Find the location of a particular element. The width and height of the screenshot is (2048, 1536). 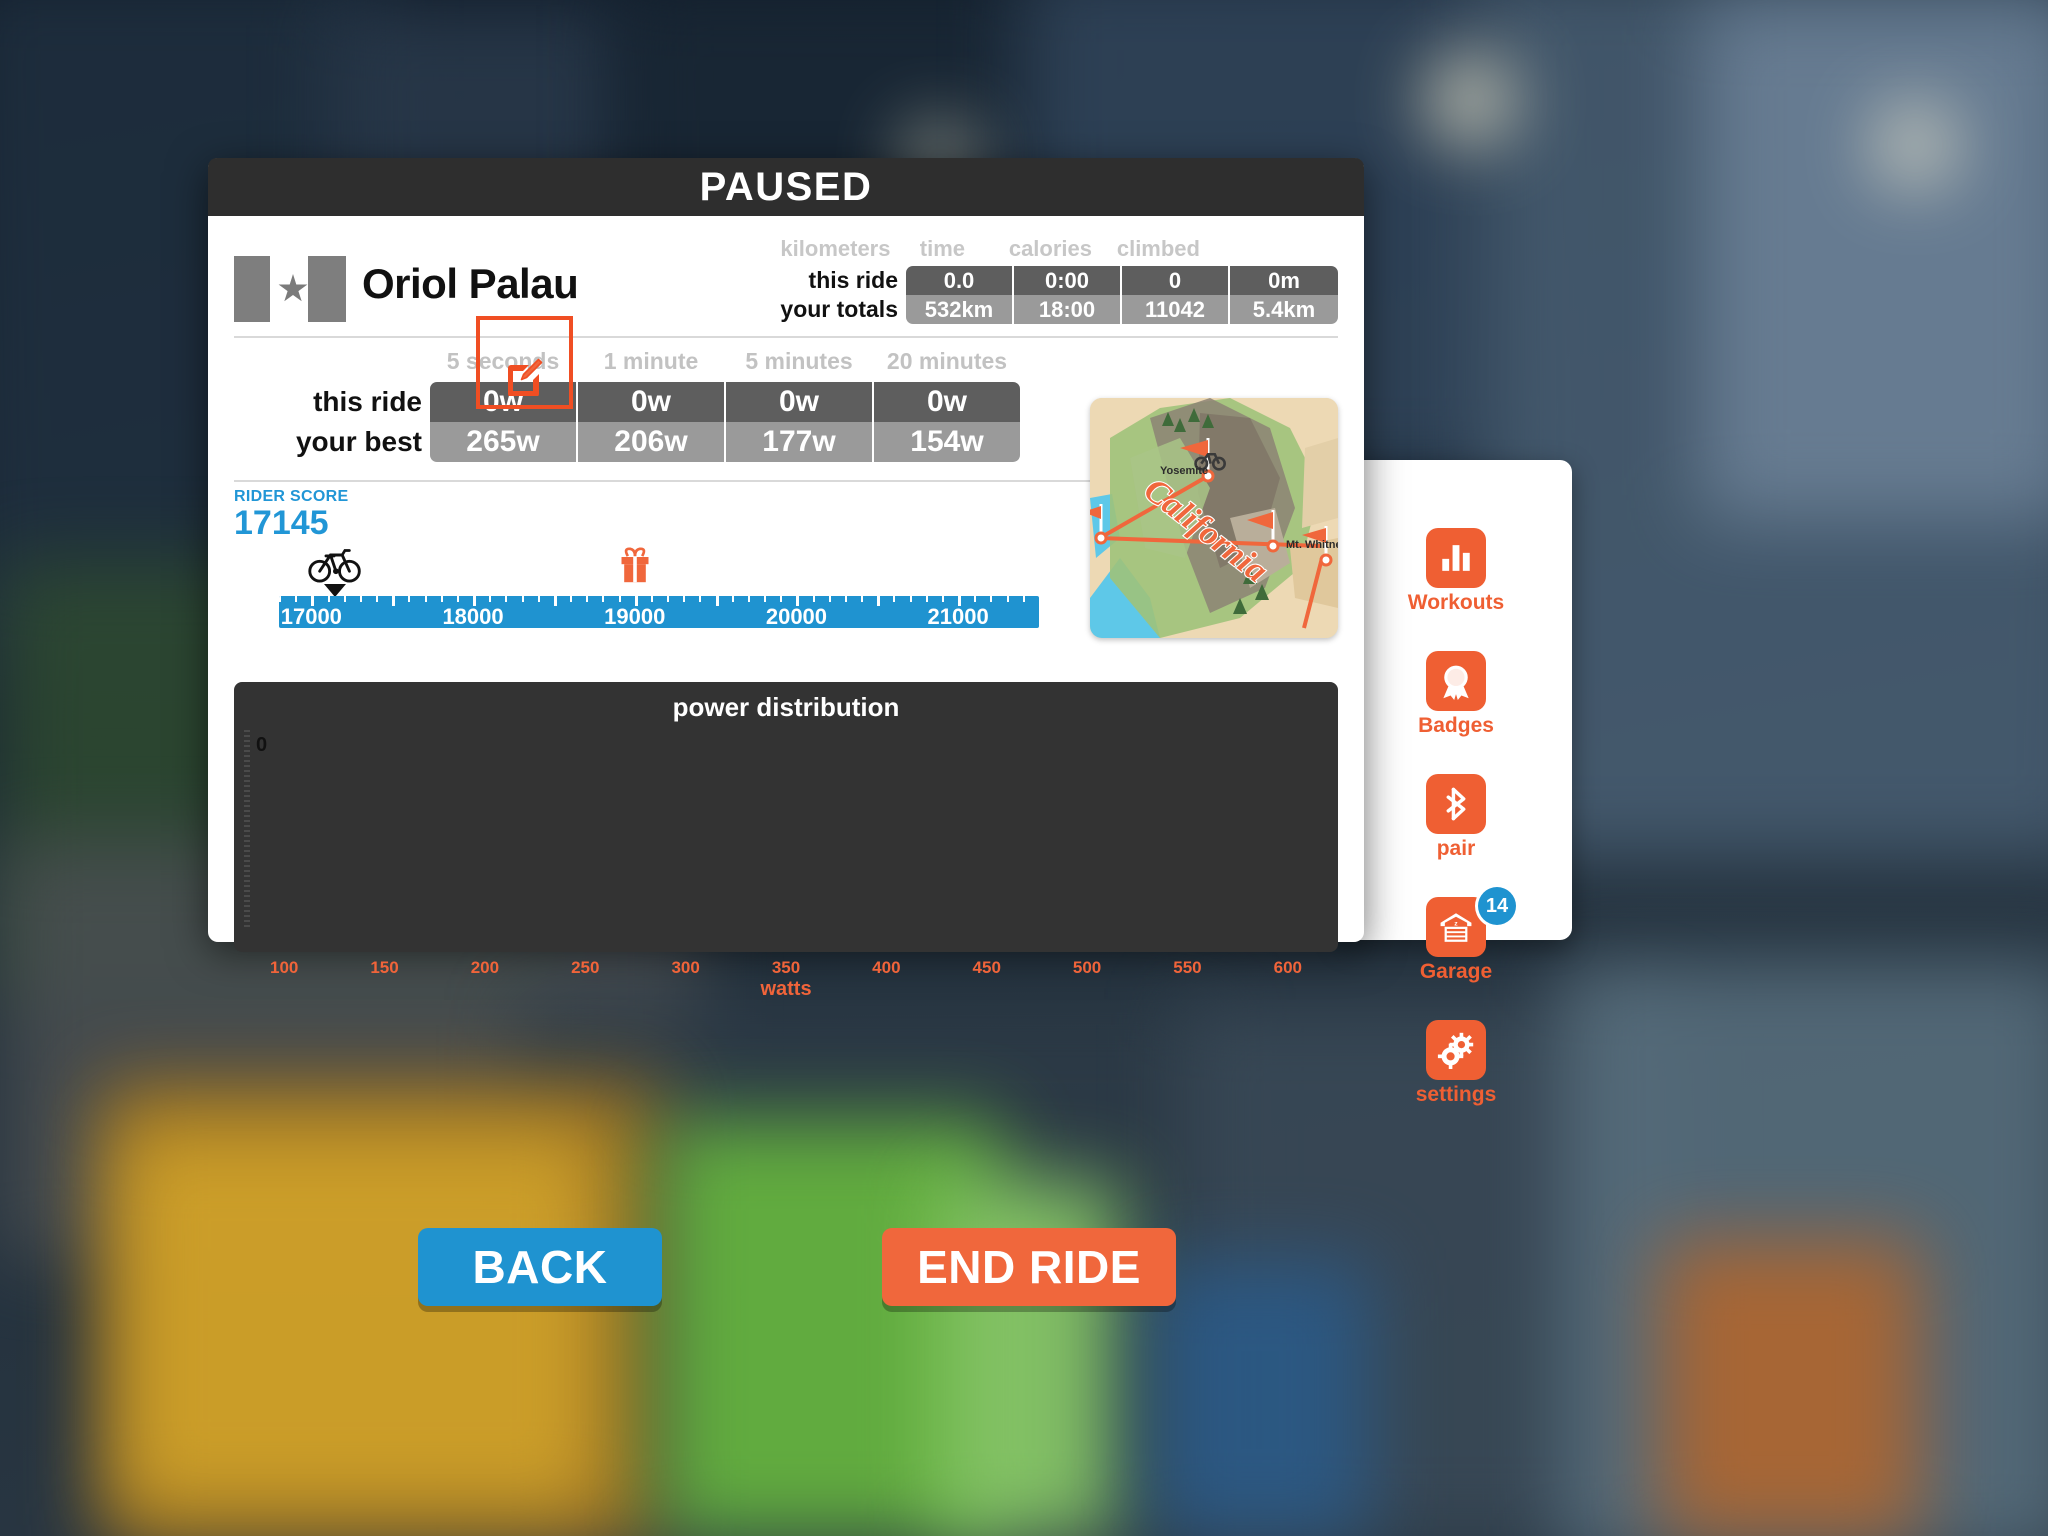

gears-icon is located at coordinates (1456, 1050).